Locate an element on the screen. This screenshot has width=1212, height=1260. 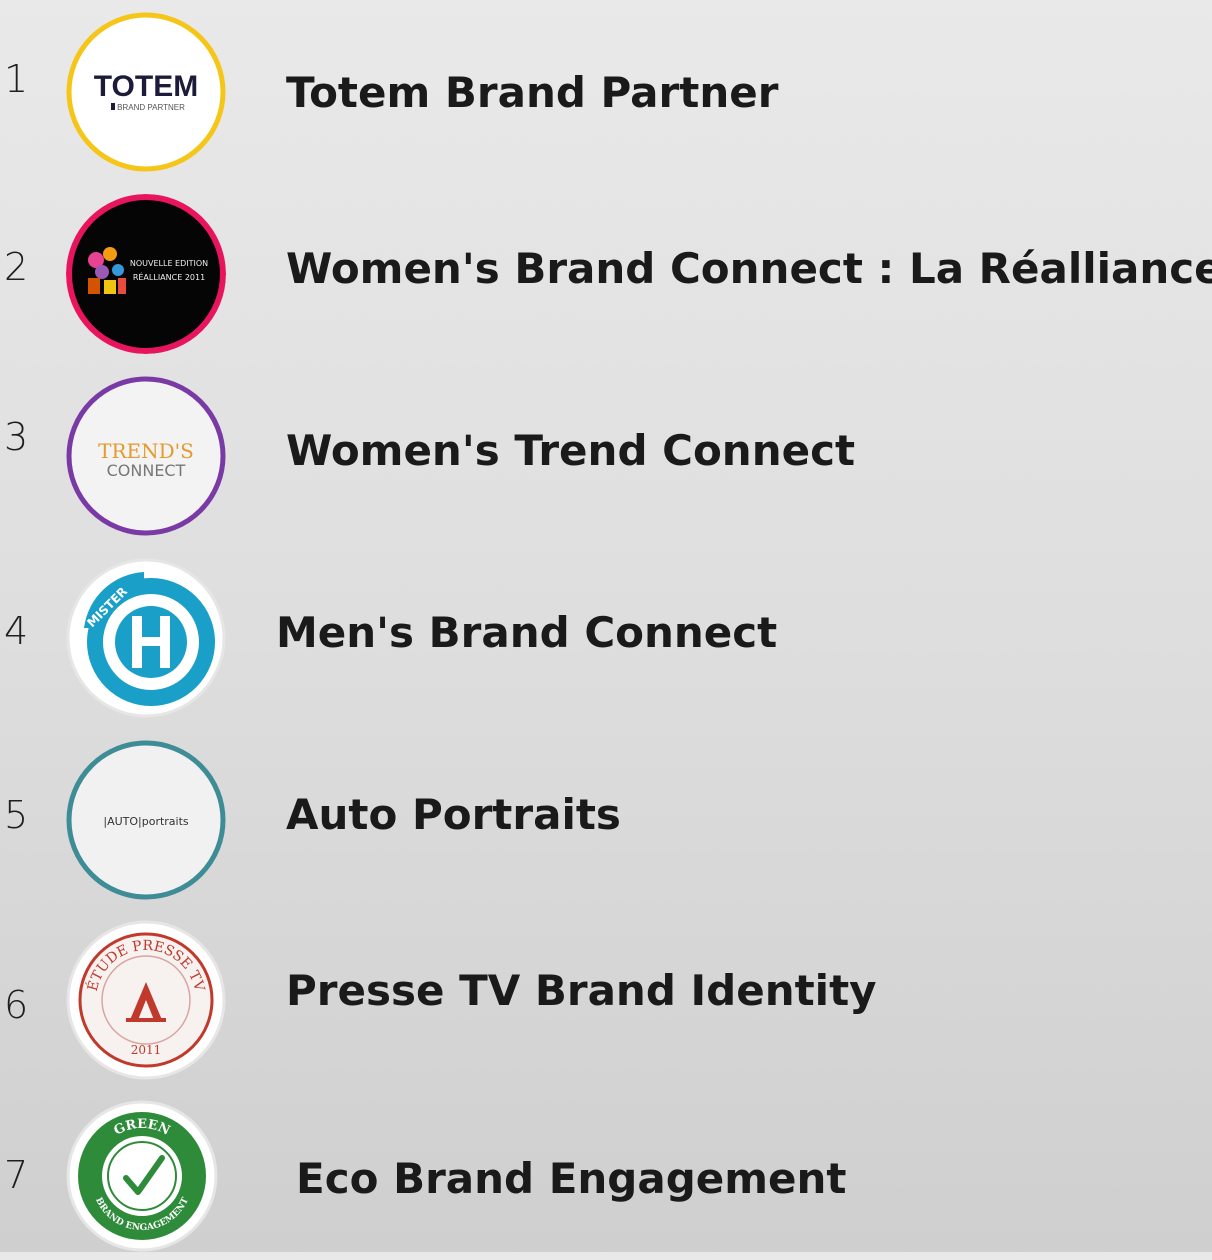
item-number: 3 is located at coordinates (16, 437).